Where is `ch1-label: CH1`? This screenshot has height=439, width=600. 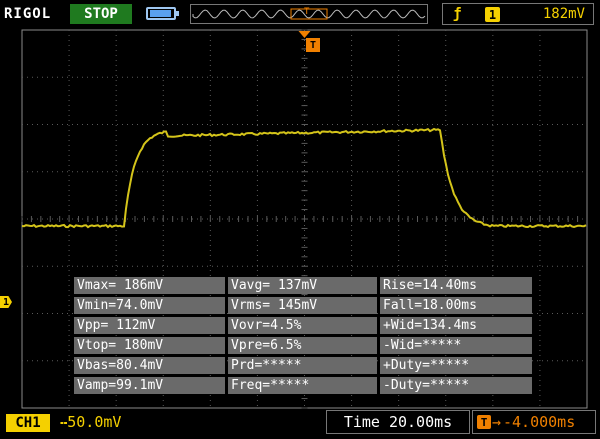
ch1-label: CH1 is located at coordinates (28, 423).